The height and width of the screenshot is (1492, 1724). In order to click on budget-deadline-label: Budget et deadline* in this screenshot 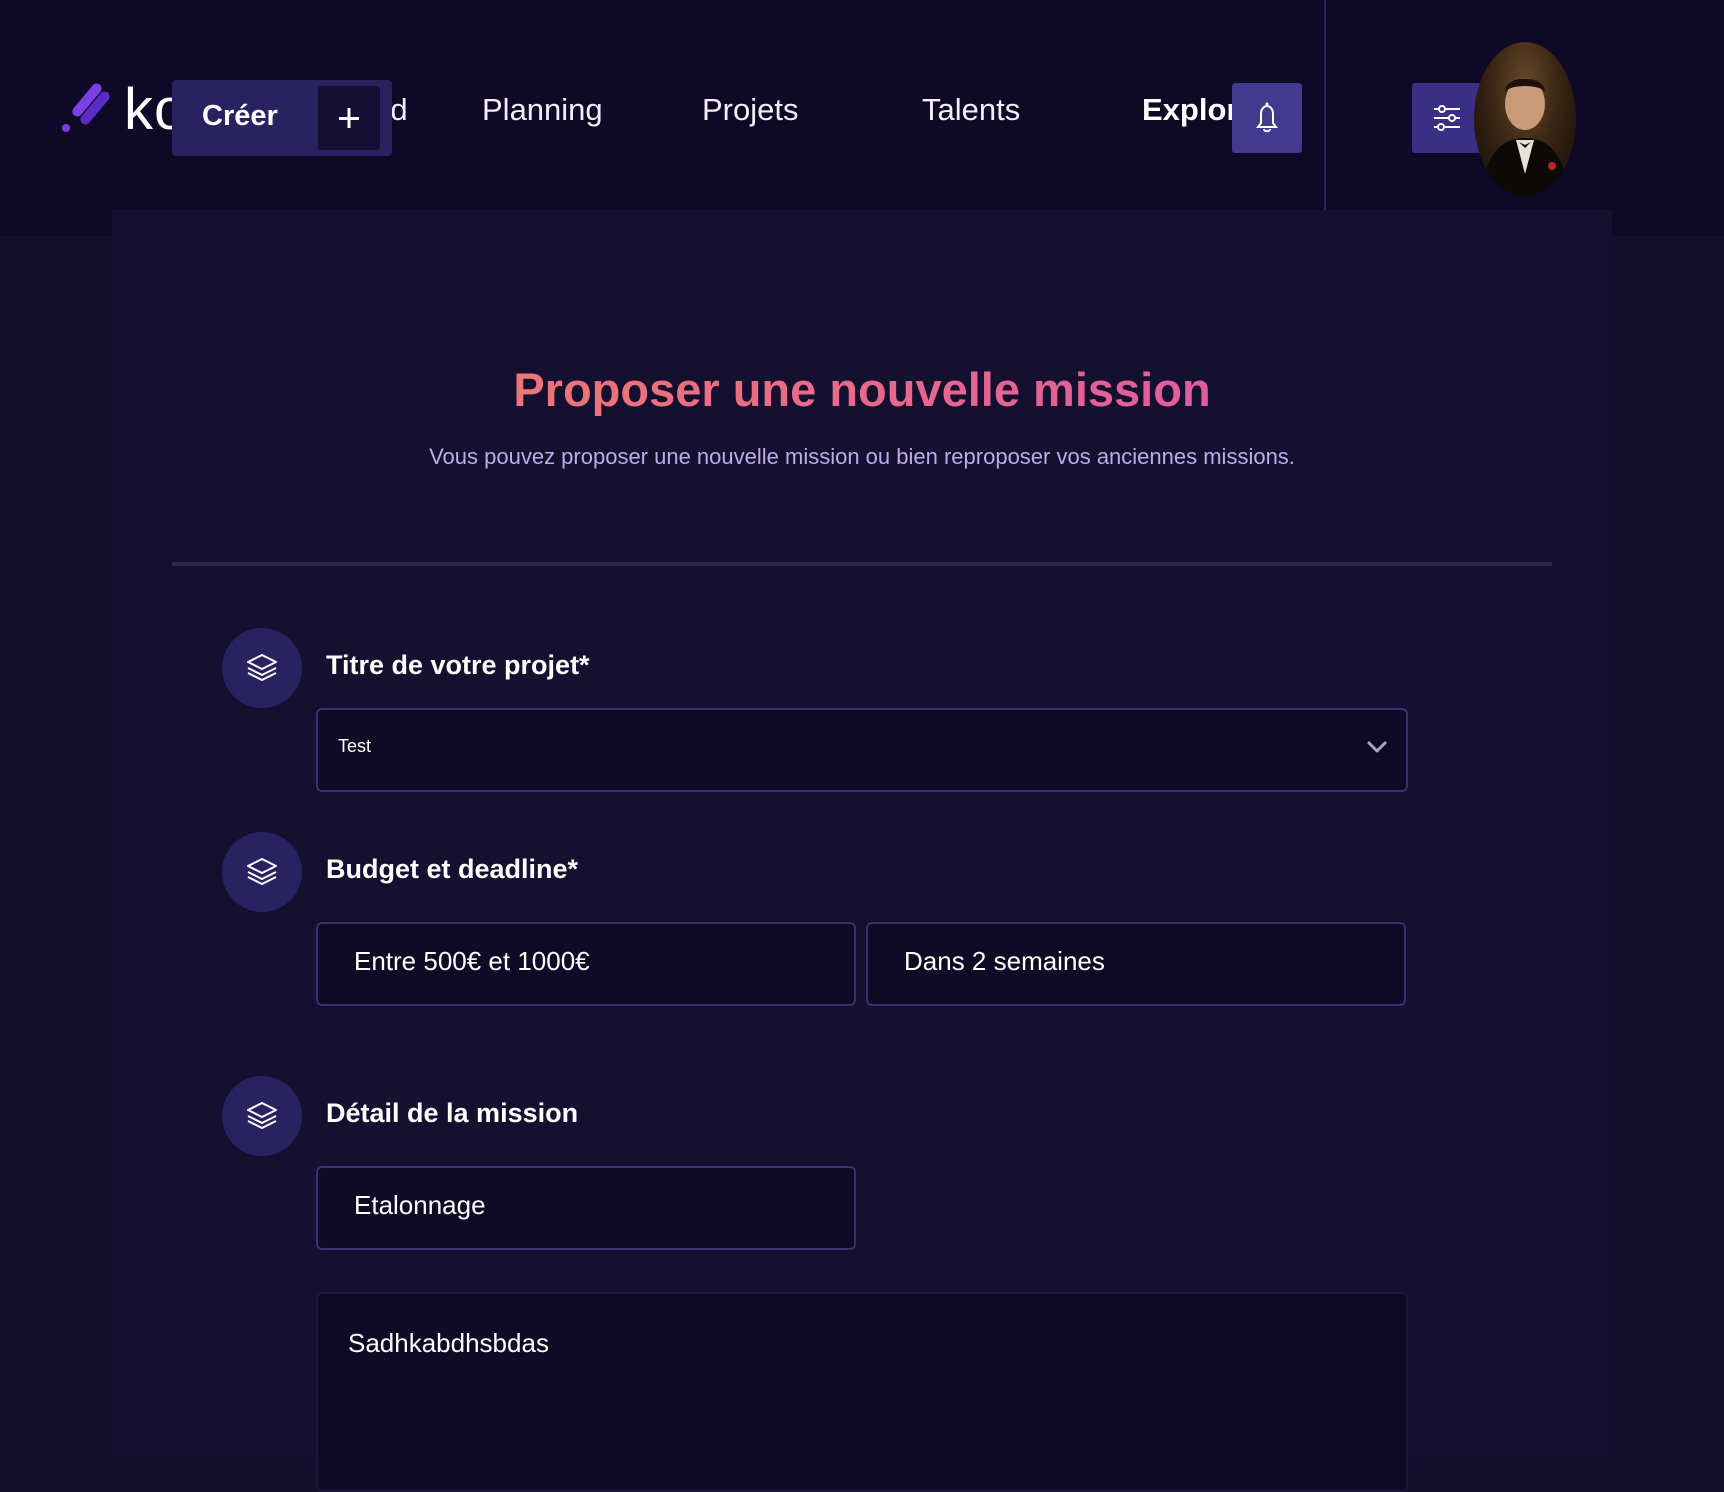, I will do `click(452, 869)`.